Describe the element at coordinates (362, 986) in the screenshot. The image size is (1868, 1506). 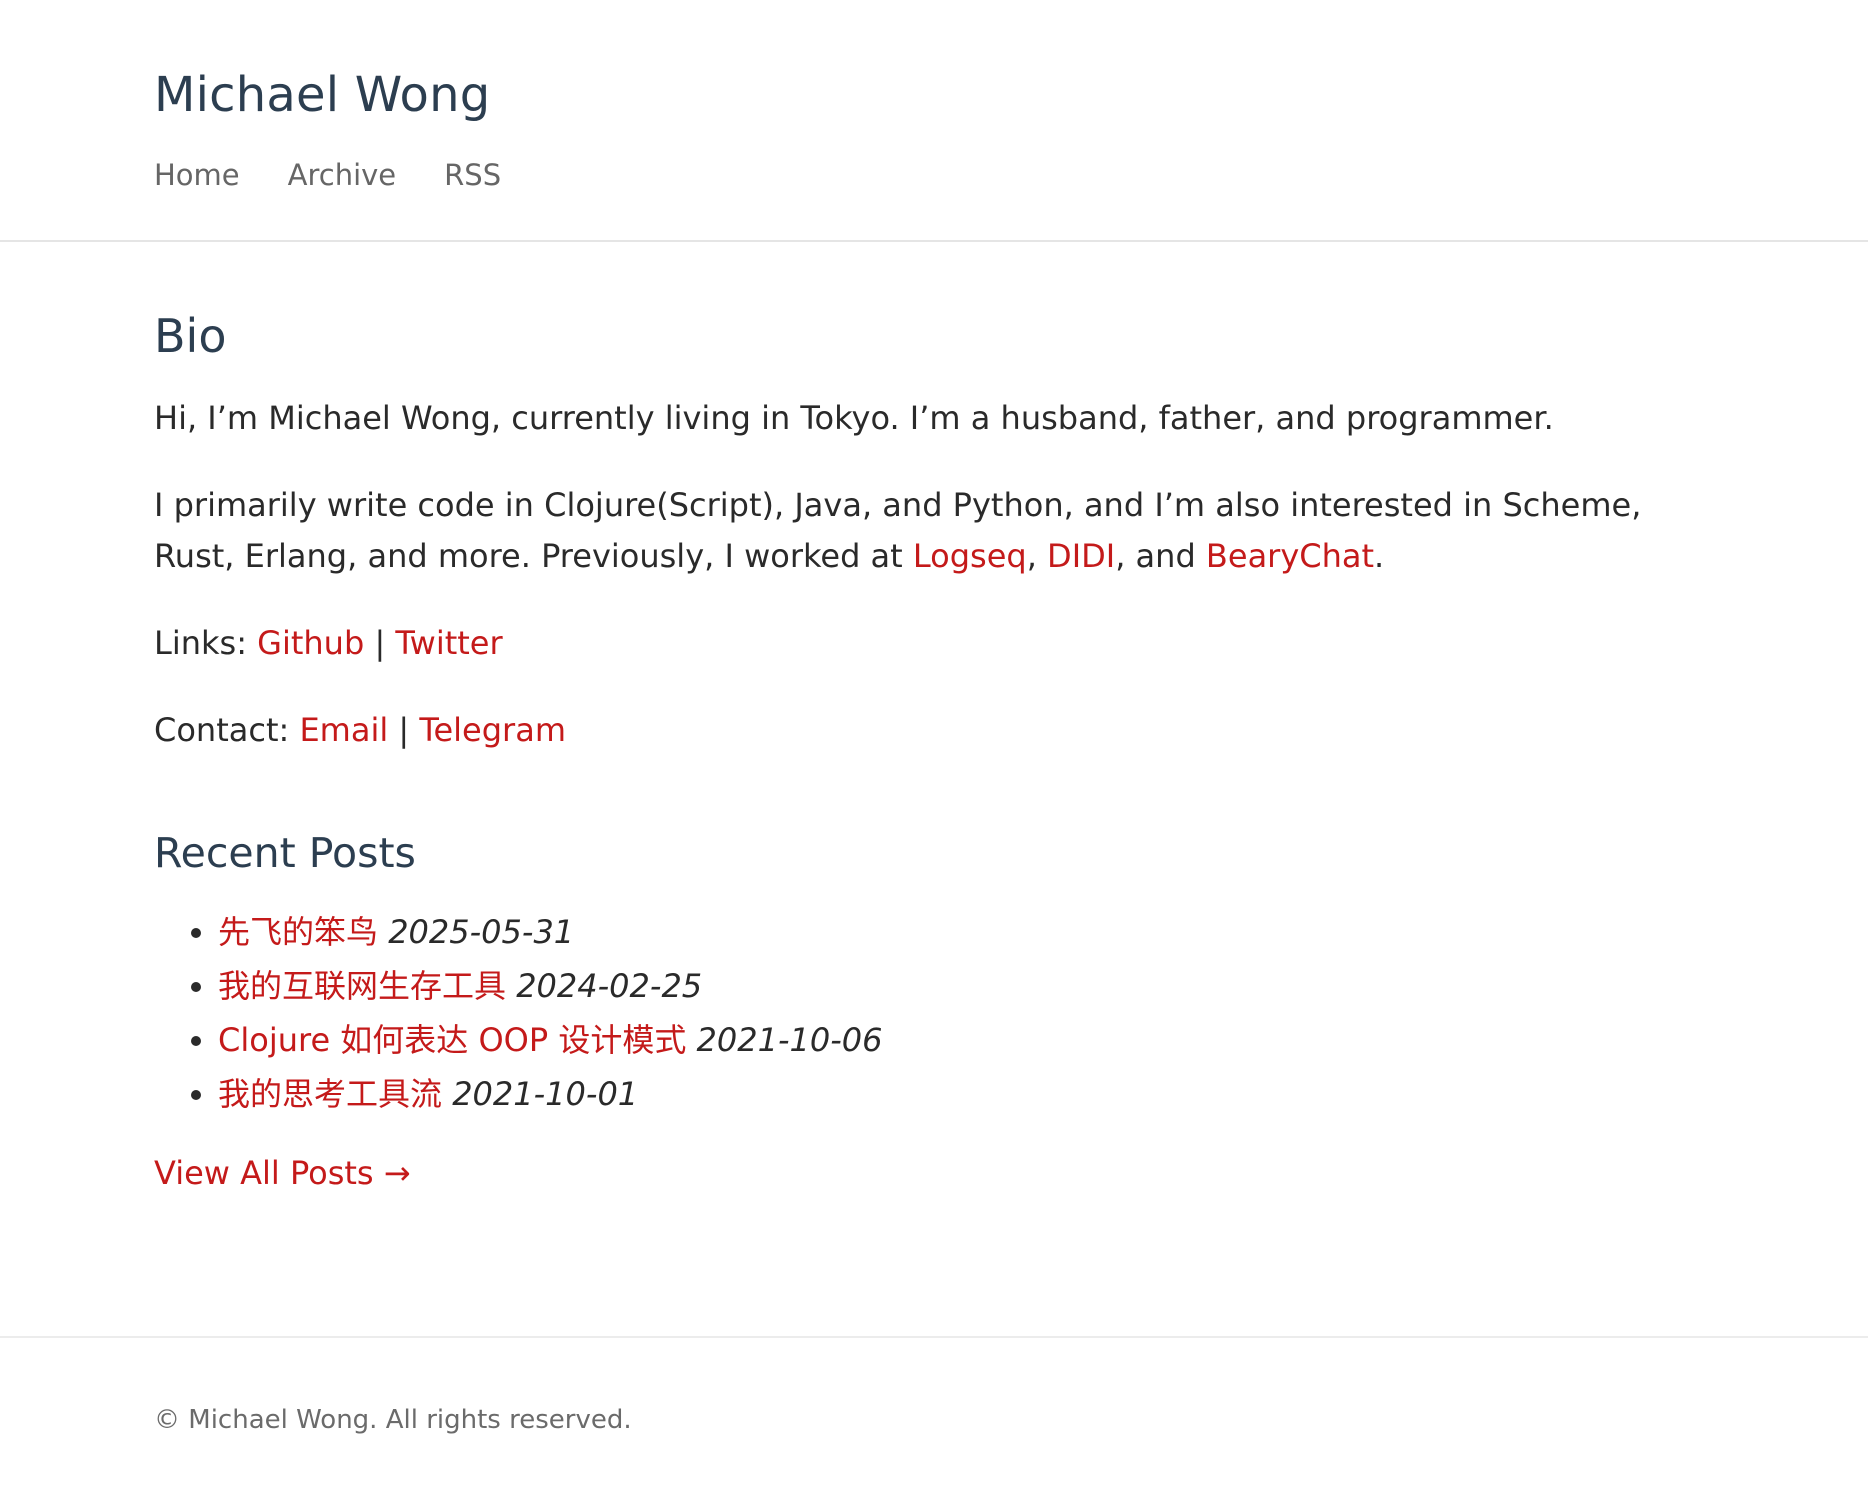
I see `post-link: 我的互联网生存工具` at that location.